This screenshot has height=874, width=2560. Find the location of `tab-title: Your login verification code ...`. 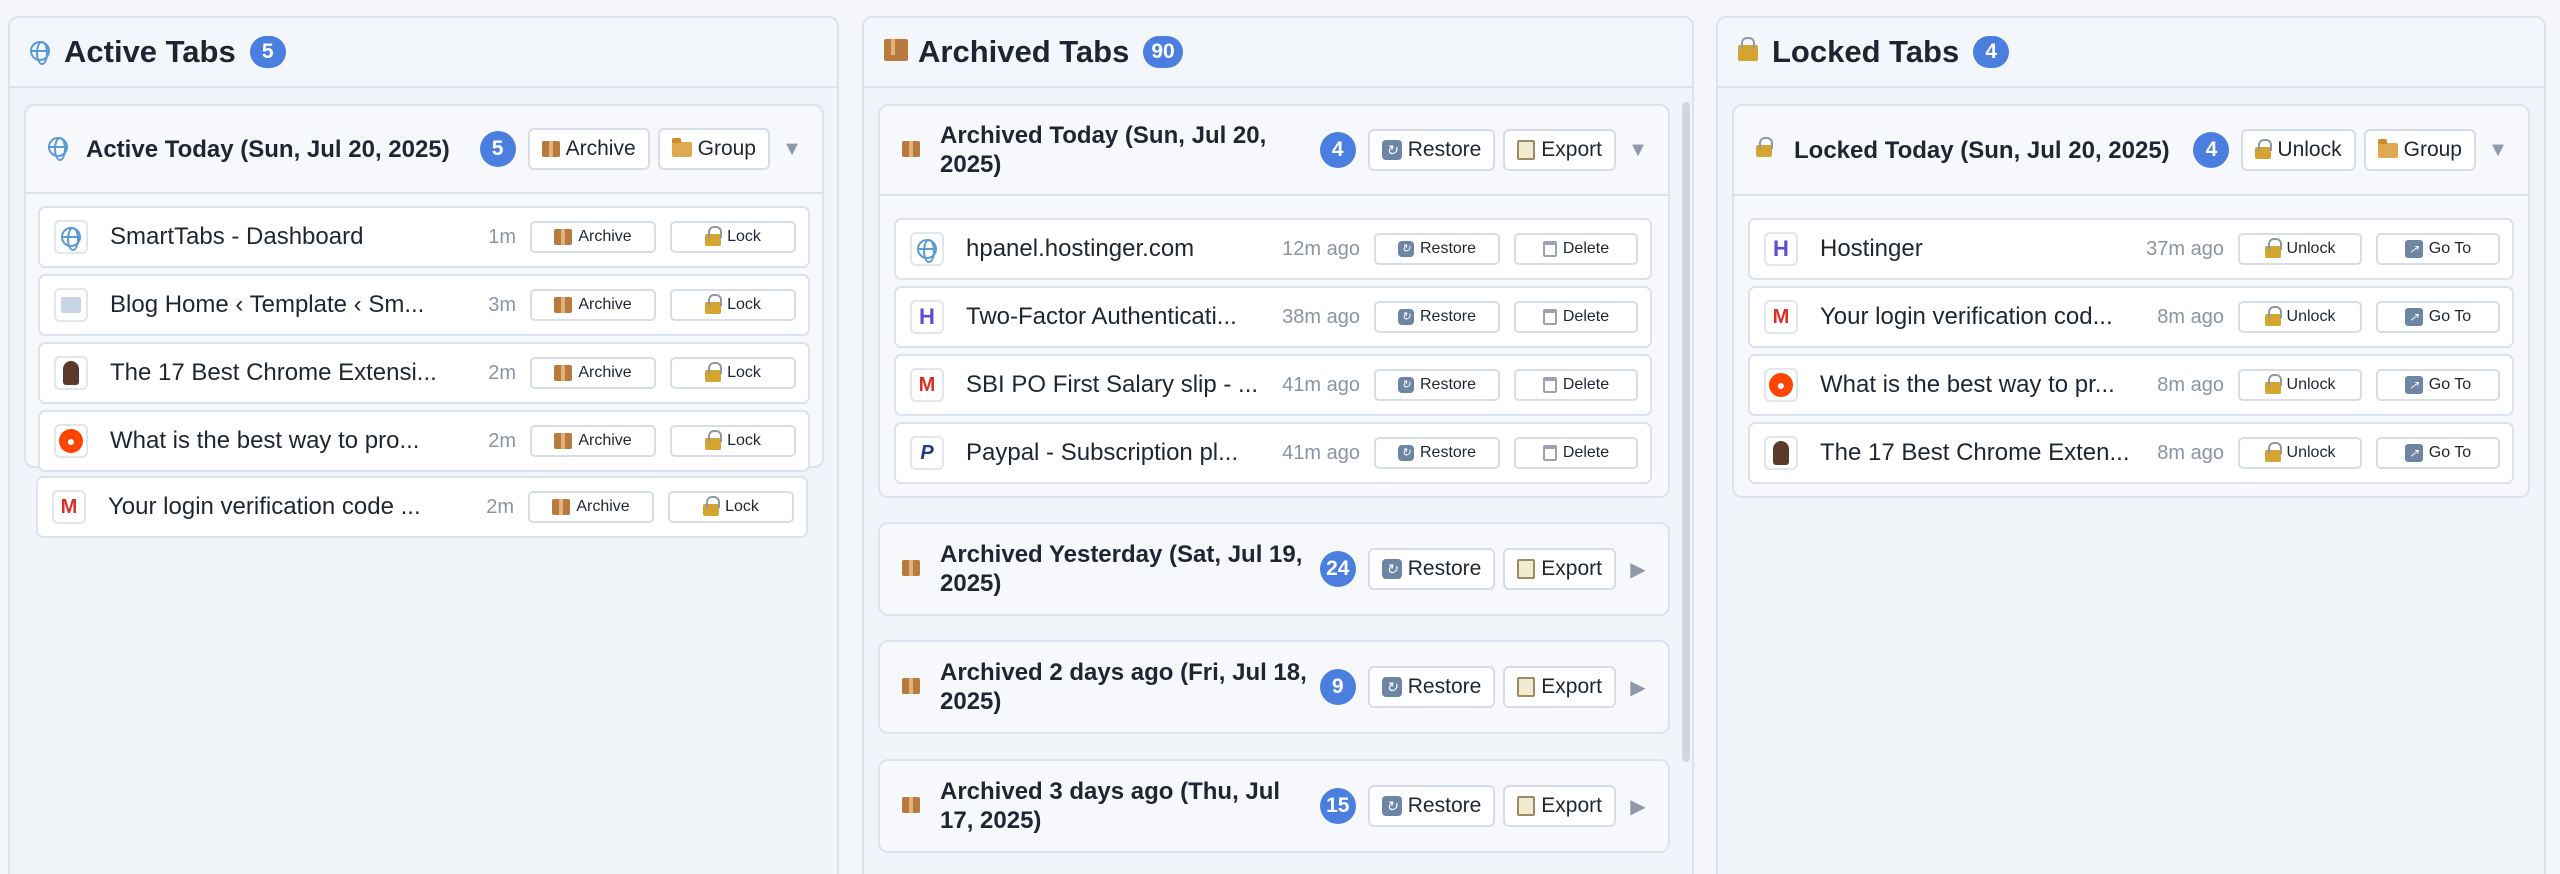

tab-title: Your login verification code ... is located at coordinates (264, 506).